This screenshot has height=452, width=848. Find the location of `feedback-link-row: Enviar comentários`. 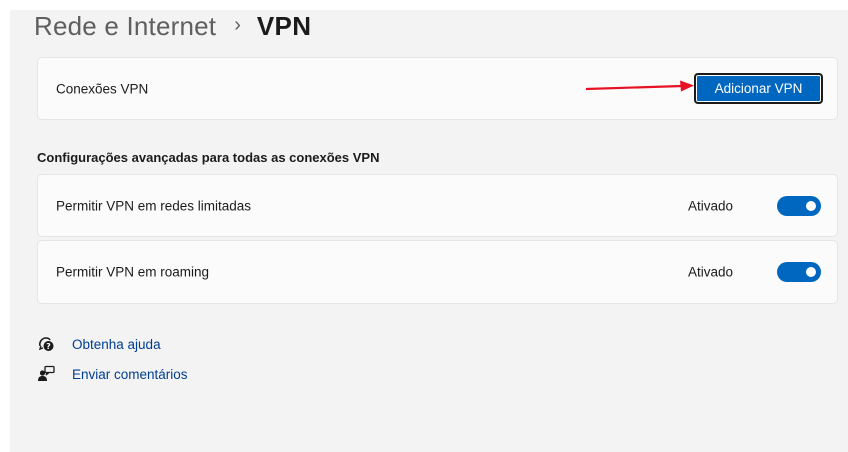

feedback-link-row: Enviar comentários is located at coordinates (112, 374).